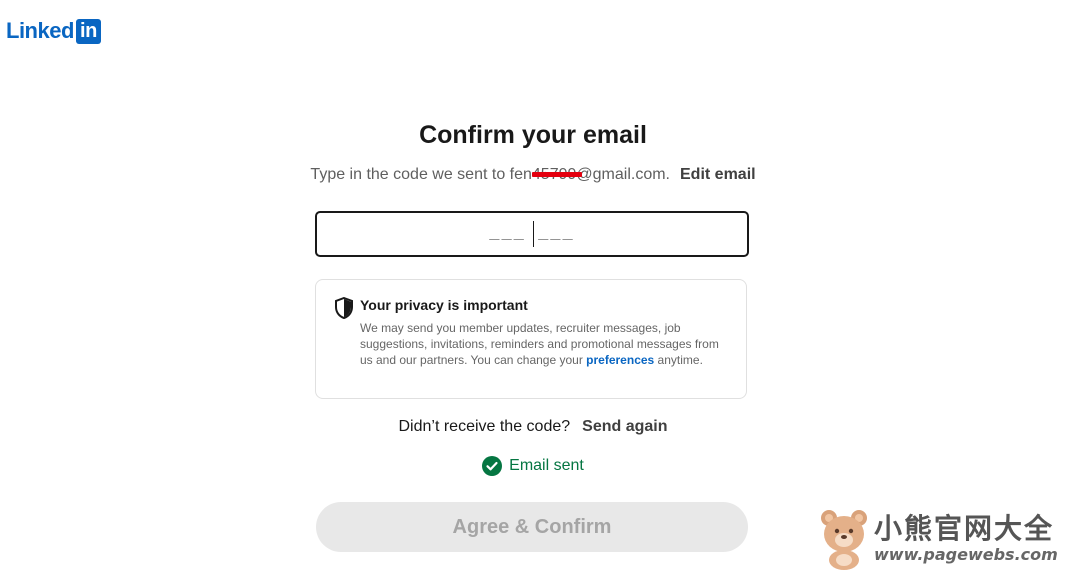 This screenshot has width=1066, height=576. What do you see at coordinates (624, 426) in the screenshot?
I see `send-again-link: Send again` at bounding box center [624, 426].